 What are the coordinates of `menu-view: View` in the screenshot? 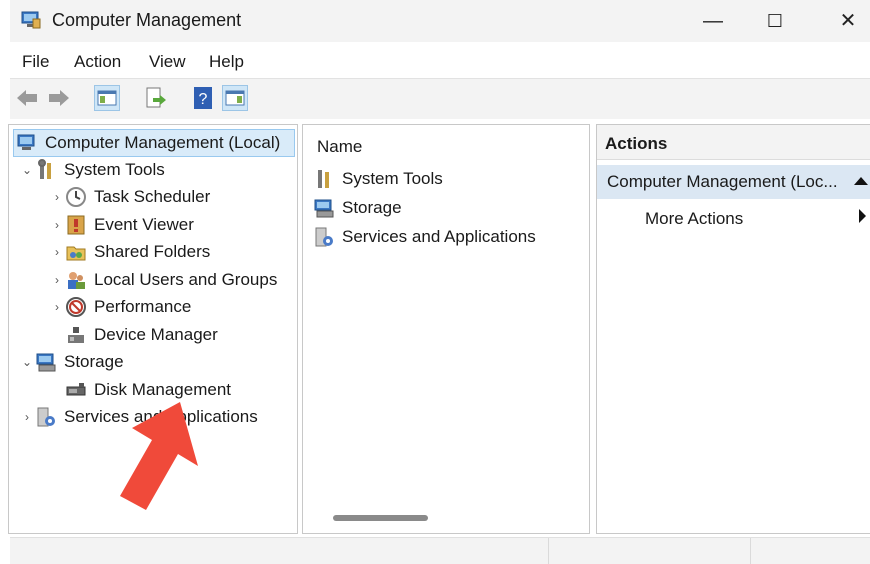 It's located at (167, 62).